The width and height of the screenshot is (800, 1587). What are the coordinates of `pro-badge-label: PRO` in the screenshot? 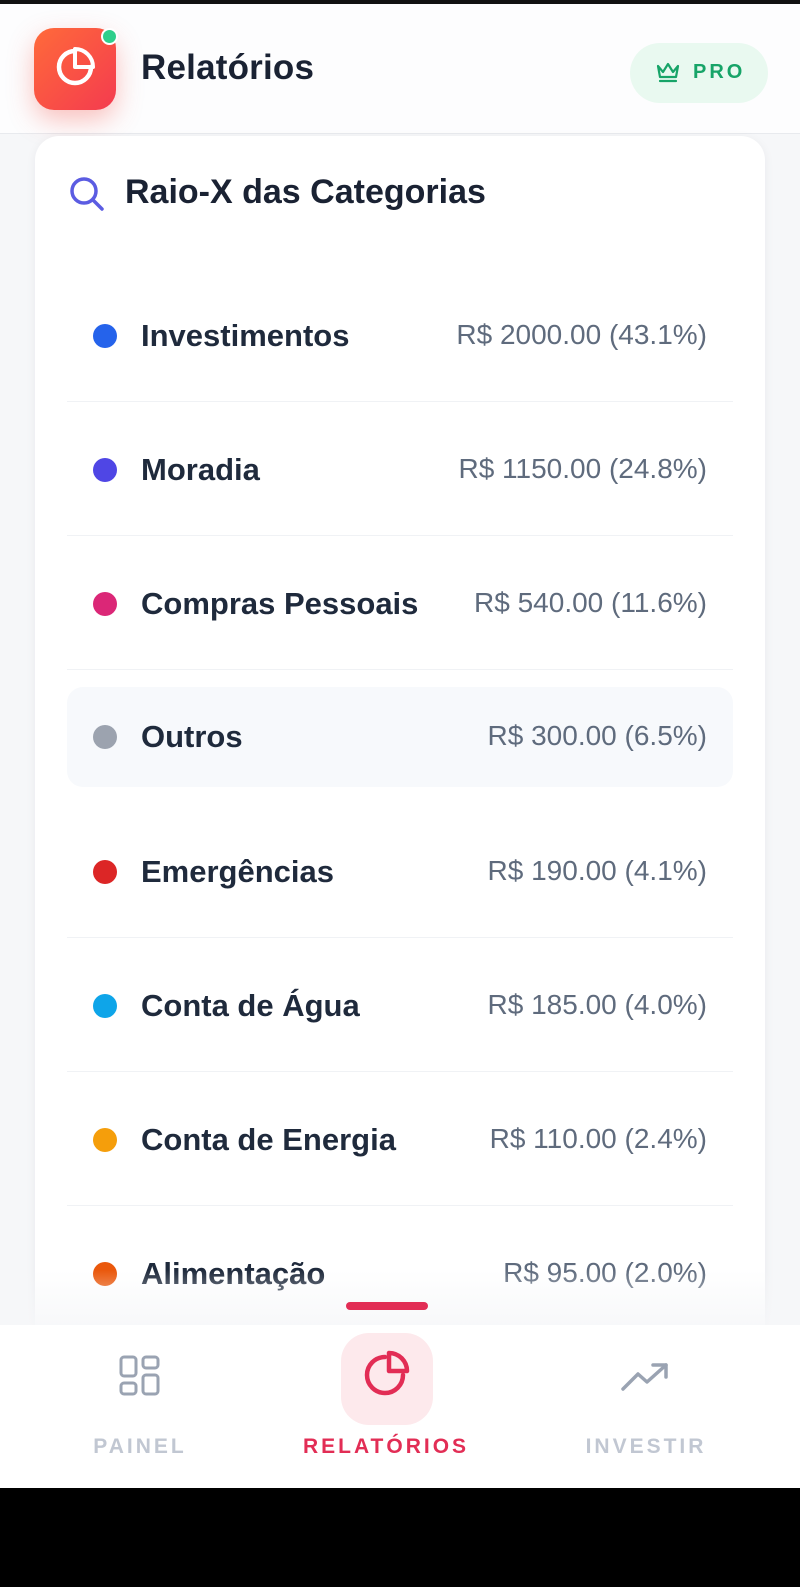 It's located at (719, 72).